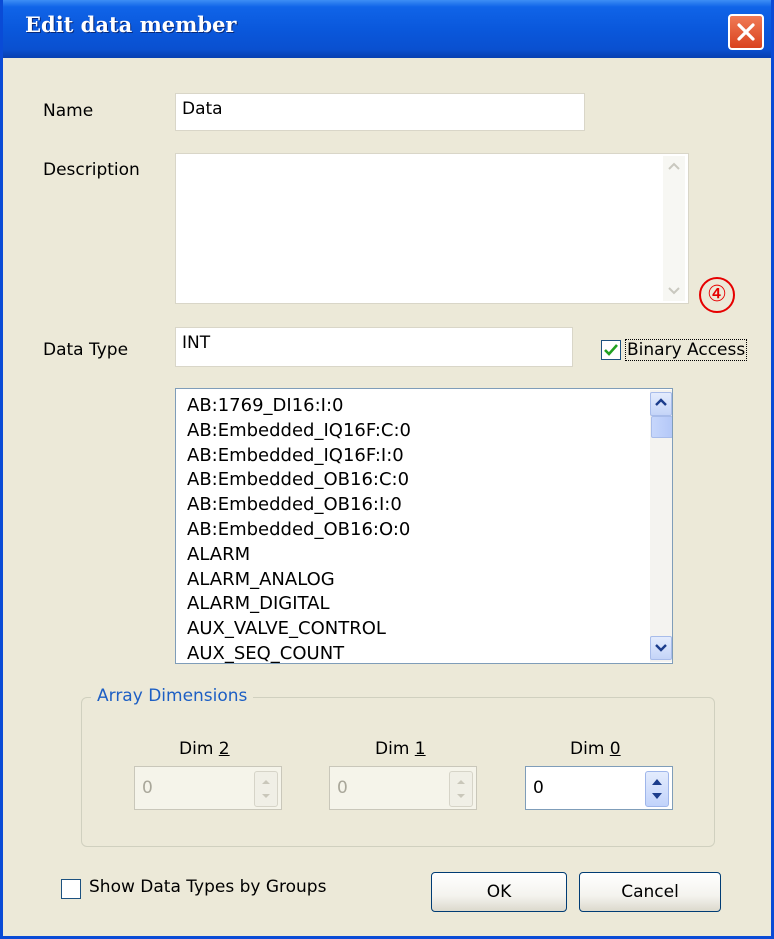 The height and width of the screenshot is (939, 774). I want to click on title-bar: Edit data member, so click(387, 29).